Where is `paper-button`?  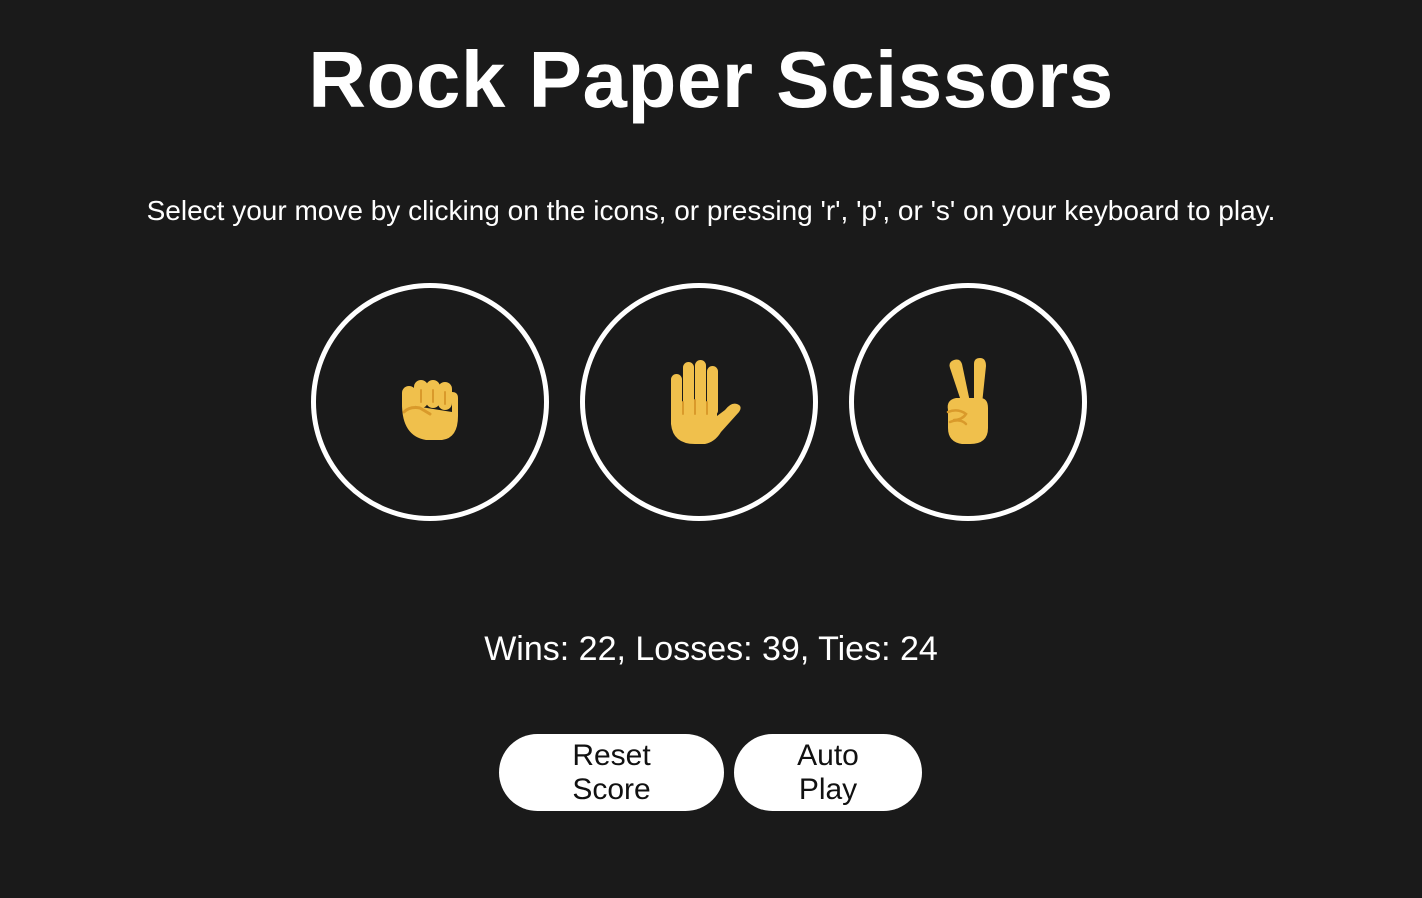 paper-button is located at coordinates (699, 402).